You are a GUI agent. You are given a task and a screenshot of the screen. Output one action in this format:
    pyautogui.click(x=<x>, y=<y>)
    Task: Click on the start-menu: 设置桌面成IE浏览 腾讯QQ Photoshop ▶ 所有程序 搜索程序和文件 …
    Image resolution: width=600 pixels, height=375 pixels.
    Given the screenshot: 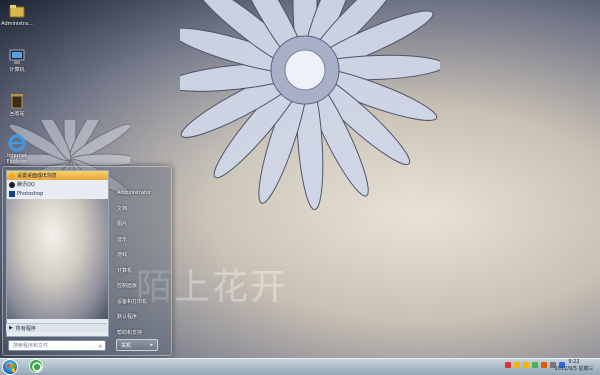 What is the action you would take?
    pyautogui.click(x=87, y=261)
    